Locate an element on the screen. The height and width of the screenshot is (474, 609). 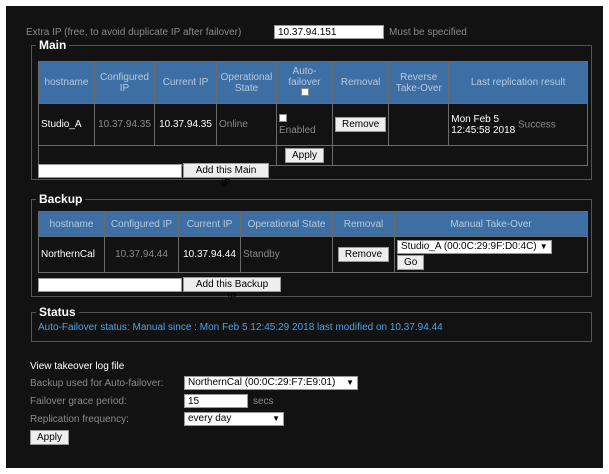
backup-takeover-cell: Studio_A (00:0C:29:9F:D0:4C) ▼ Go is located at coordinates (491, 254).